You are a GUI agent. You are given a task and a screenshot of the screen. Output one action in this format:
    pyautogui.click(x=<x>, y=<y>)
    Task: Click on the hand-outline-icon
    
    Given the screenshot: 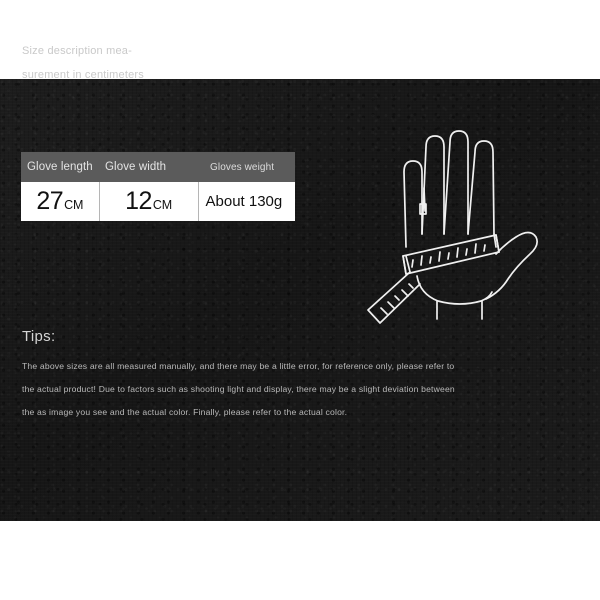 What is the action you would take?
    pyautogui.click(x=470, y=225)
    